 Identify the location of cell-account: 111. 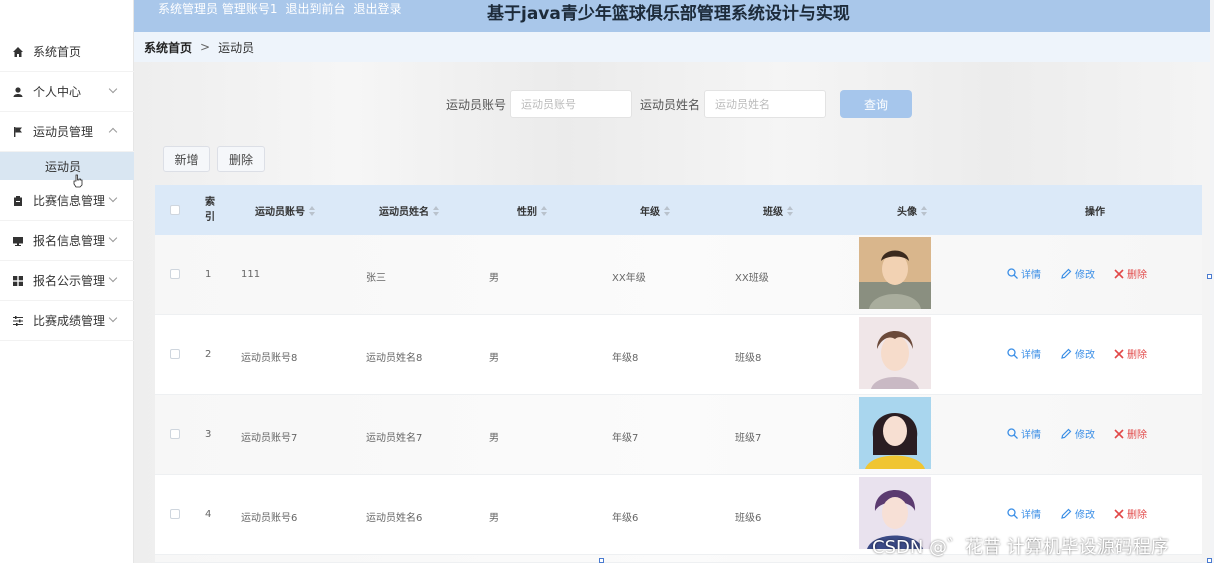
(251, 274).